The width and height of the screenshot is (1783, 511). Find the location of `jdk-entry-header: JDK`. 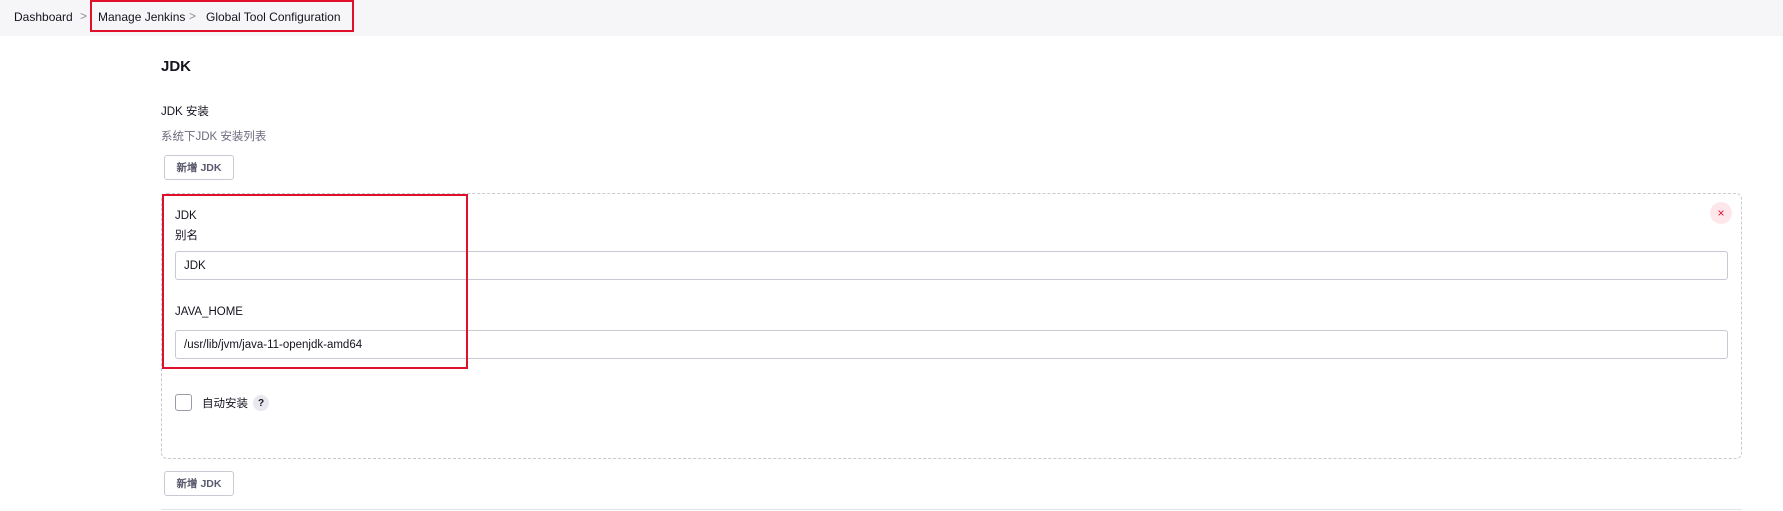

jdk-entry-header: JDK is located at coordinates (186, 216).